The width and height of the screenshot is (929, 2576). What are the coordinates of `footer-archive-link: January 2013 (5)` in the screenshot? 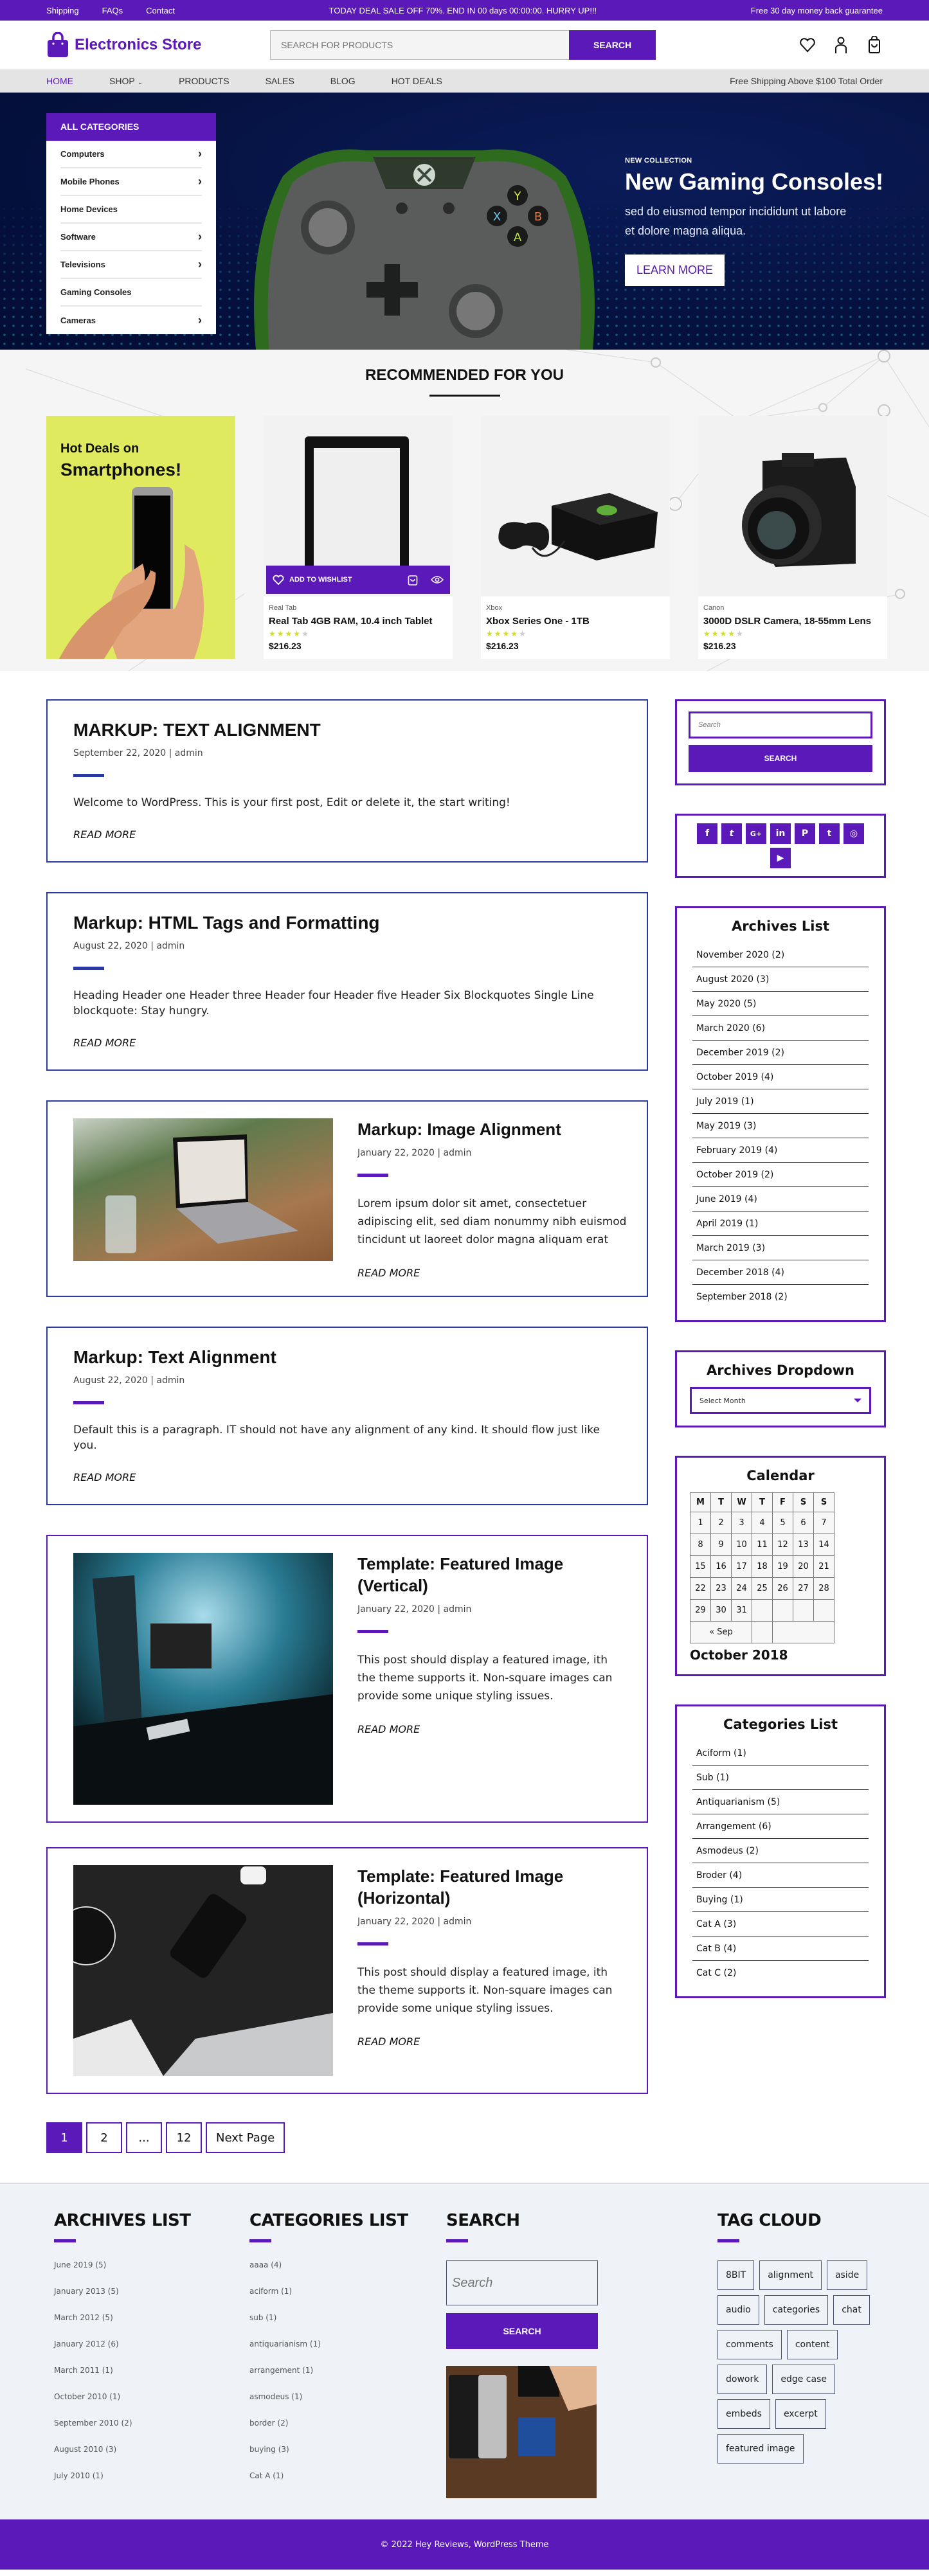 It's located at (151, 2300).